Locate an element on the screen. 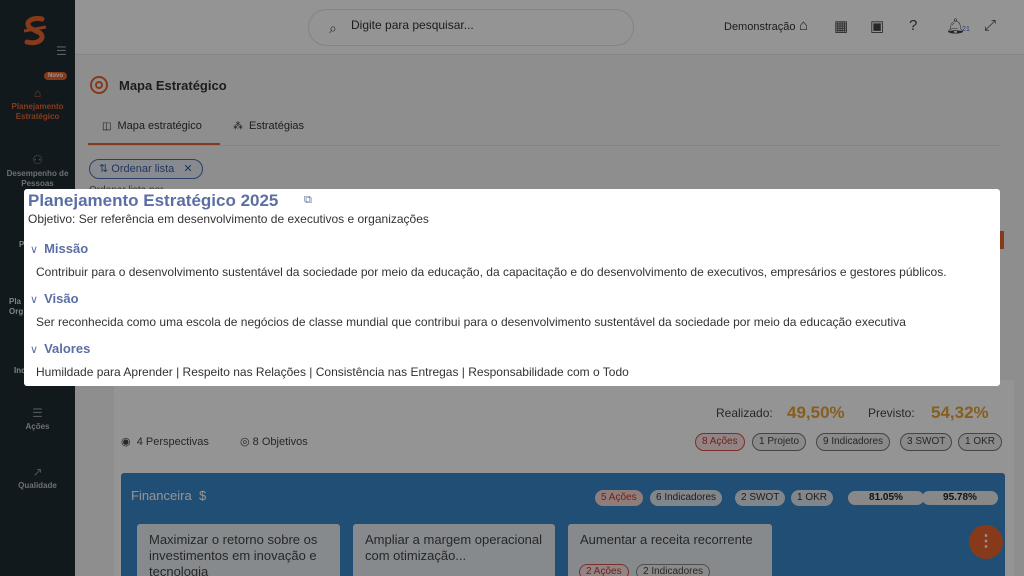 This screenshot has height=576, width=1024. external-link-icon: ⧉ is located at coordinates (308, 200).